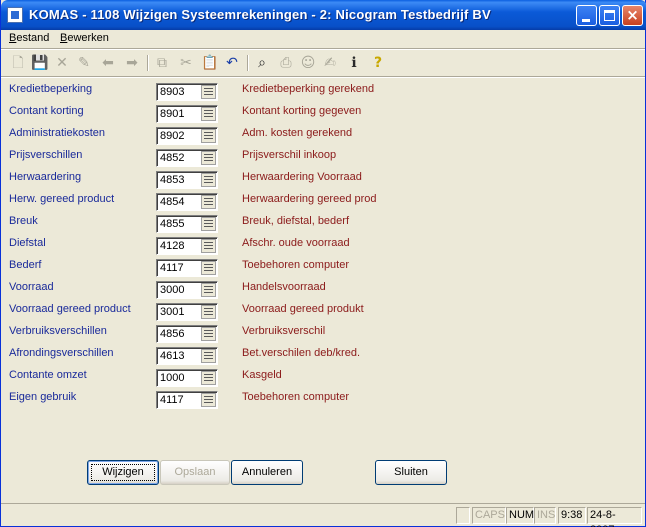  I want to click on account-description: Bet.verschilen deb/kred., so click(301, 353).